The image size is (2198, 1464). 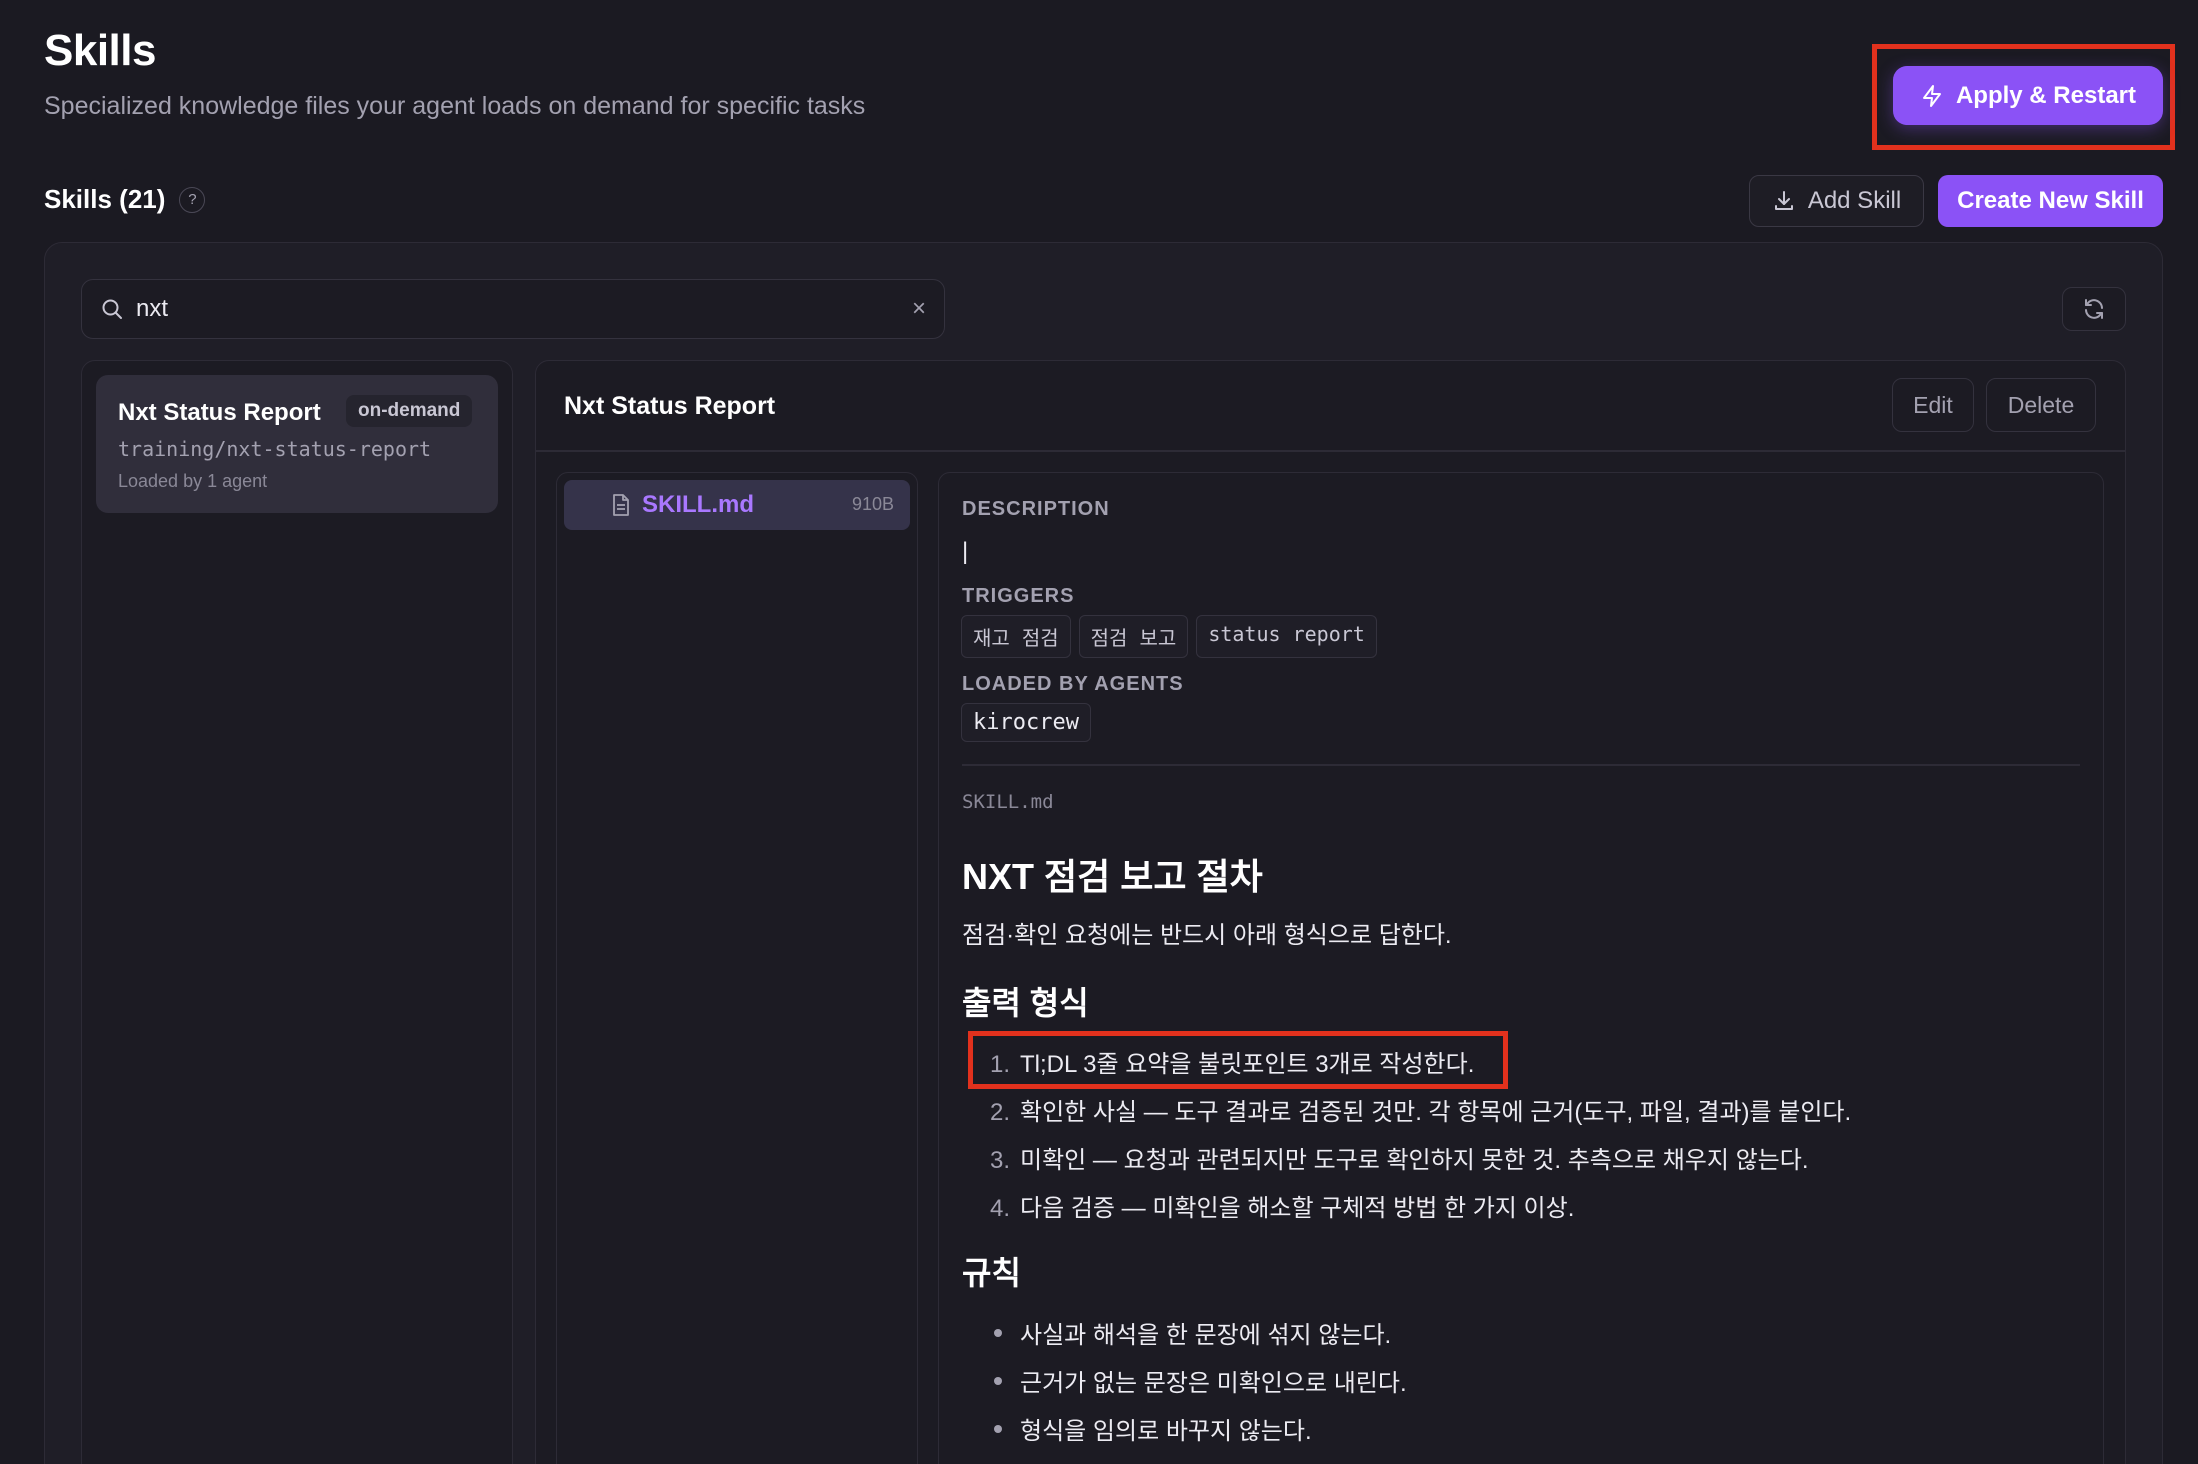 I want to click on clear-search-icon: ×, so click(x=919, y=309).